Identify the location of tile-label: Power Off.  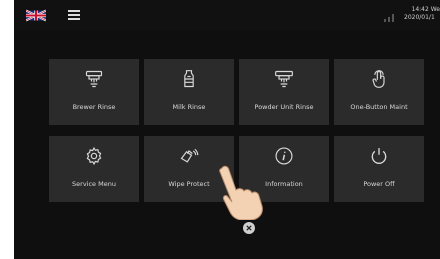
(379, 184).